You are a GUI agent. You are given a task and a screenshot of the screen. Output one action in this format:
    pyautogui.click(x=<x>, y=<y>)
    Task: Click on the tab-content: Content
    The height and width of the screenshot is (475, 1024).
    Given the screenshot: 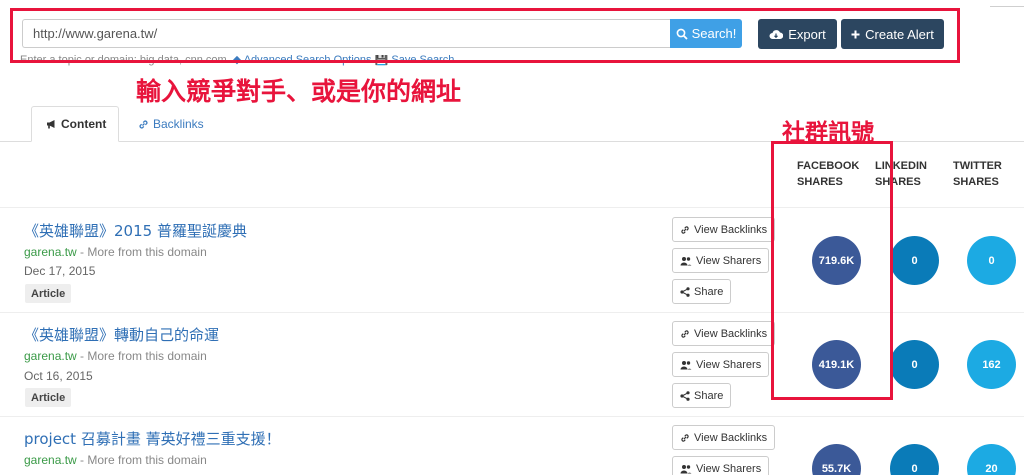 What is the action you would take?
    pyautogui.click(x=75, y=124)
    